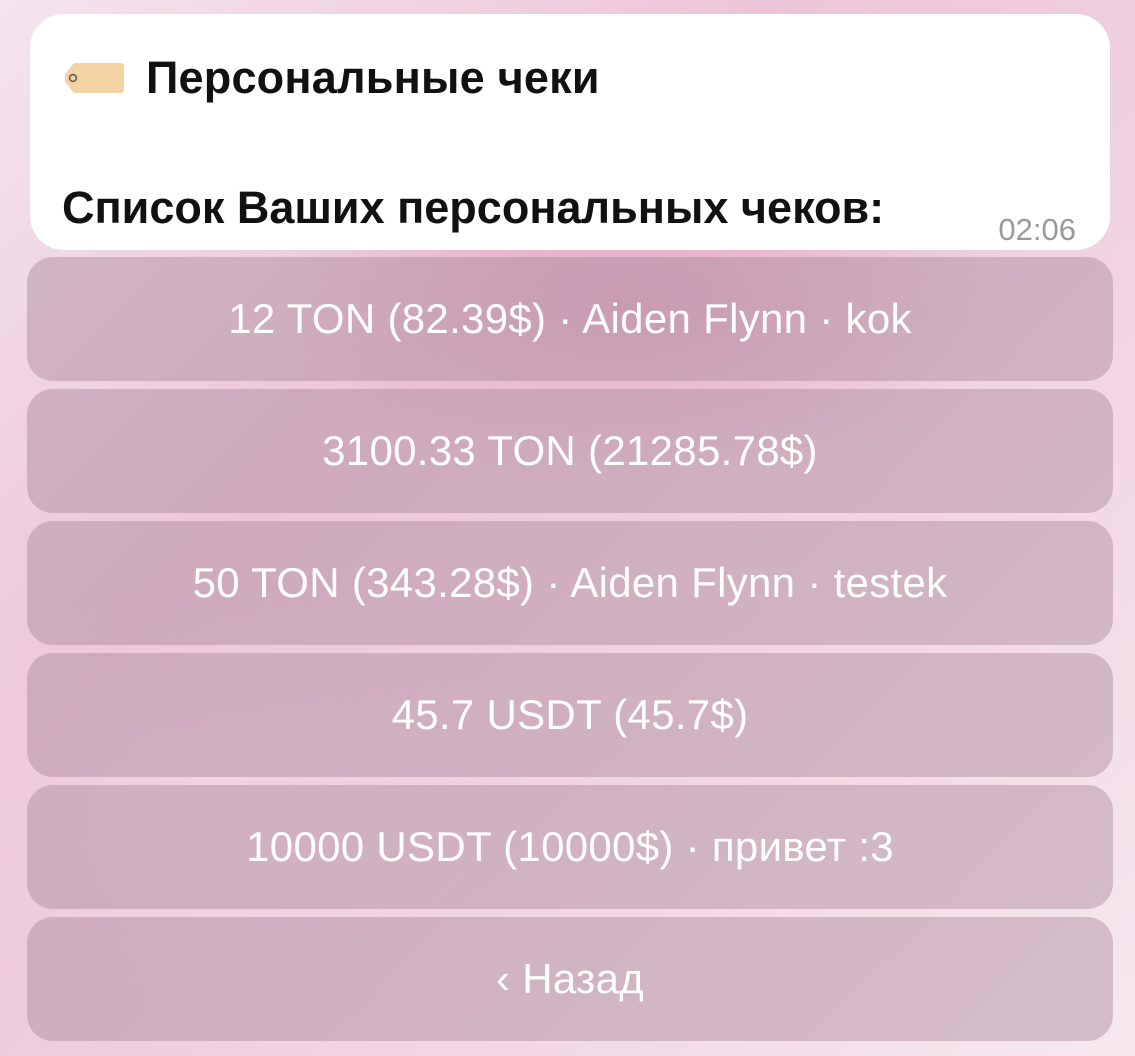  What do you see at coordinates (373, 77) in the screenshot?
I see `message-title: Персональные чеки` at bounding box center [373, 77].